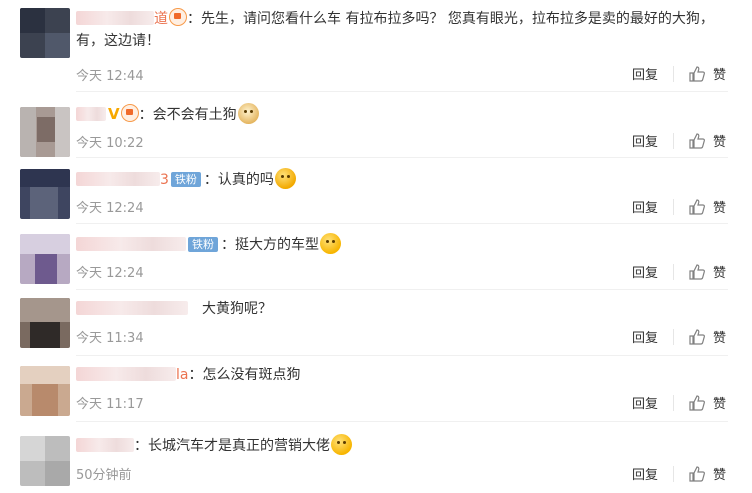 This screenshot has height=493, width=752. What do you see at coordinates (341, 444) in the screenshot?
I see `grin-emoji` at bounding box center [341, 444].